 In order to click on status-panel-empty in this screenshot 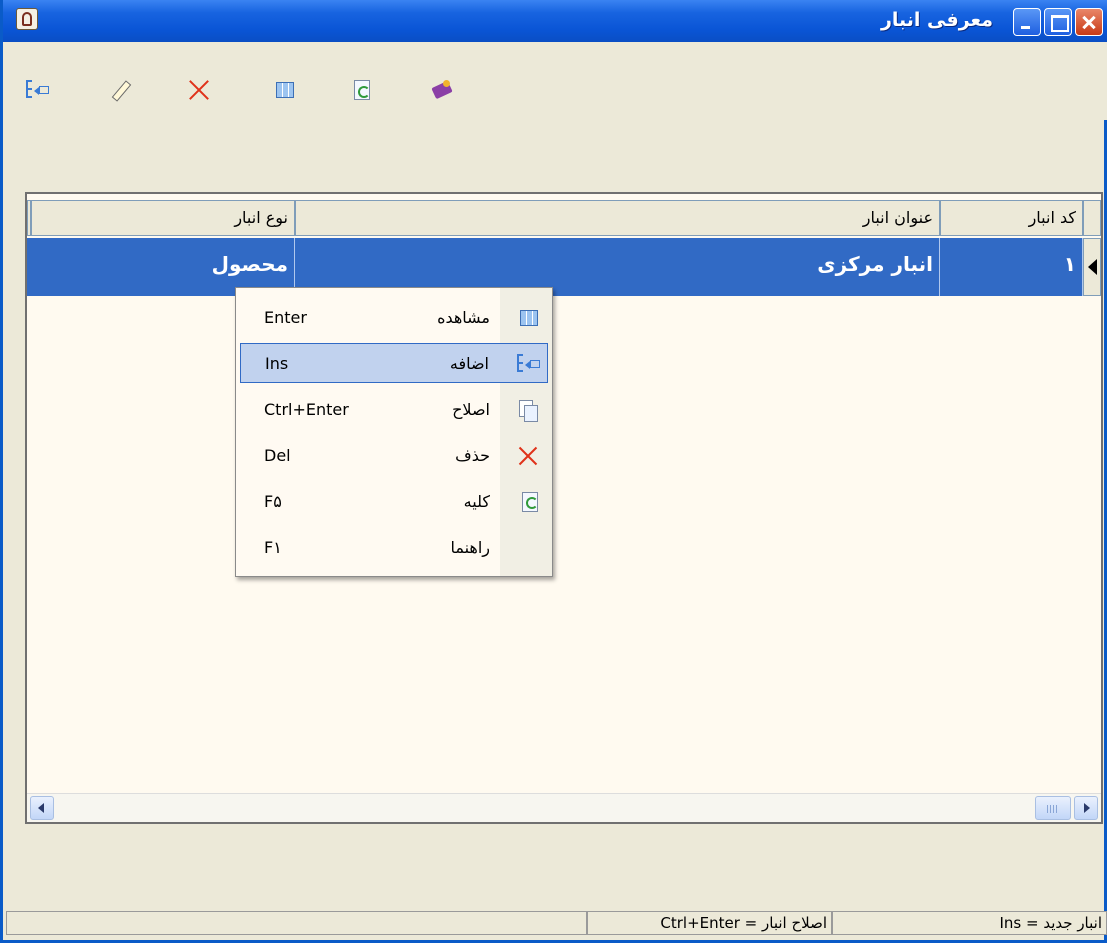, I will do `click(296, 923)`.